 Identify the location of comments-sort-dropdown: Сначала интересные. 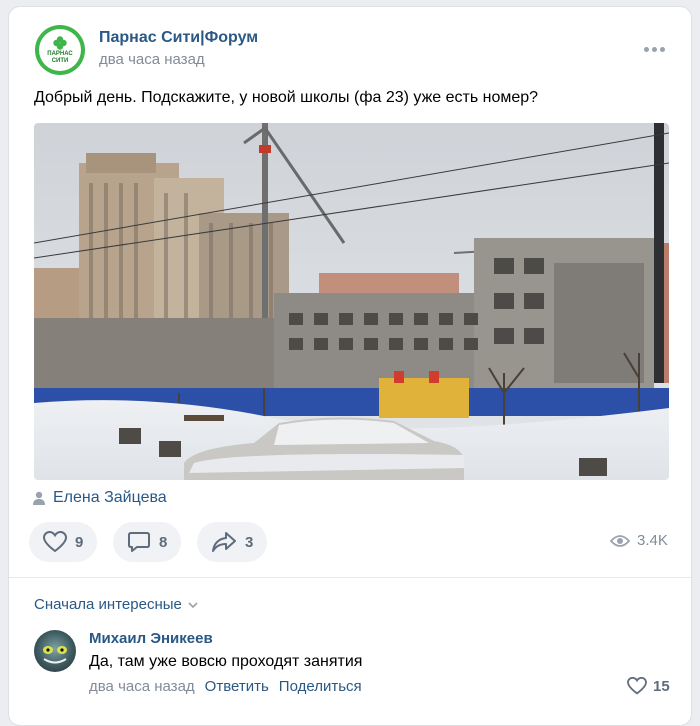
(116, 604).